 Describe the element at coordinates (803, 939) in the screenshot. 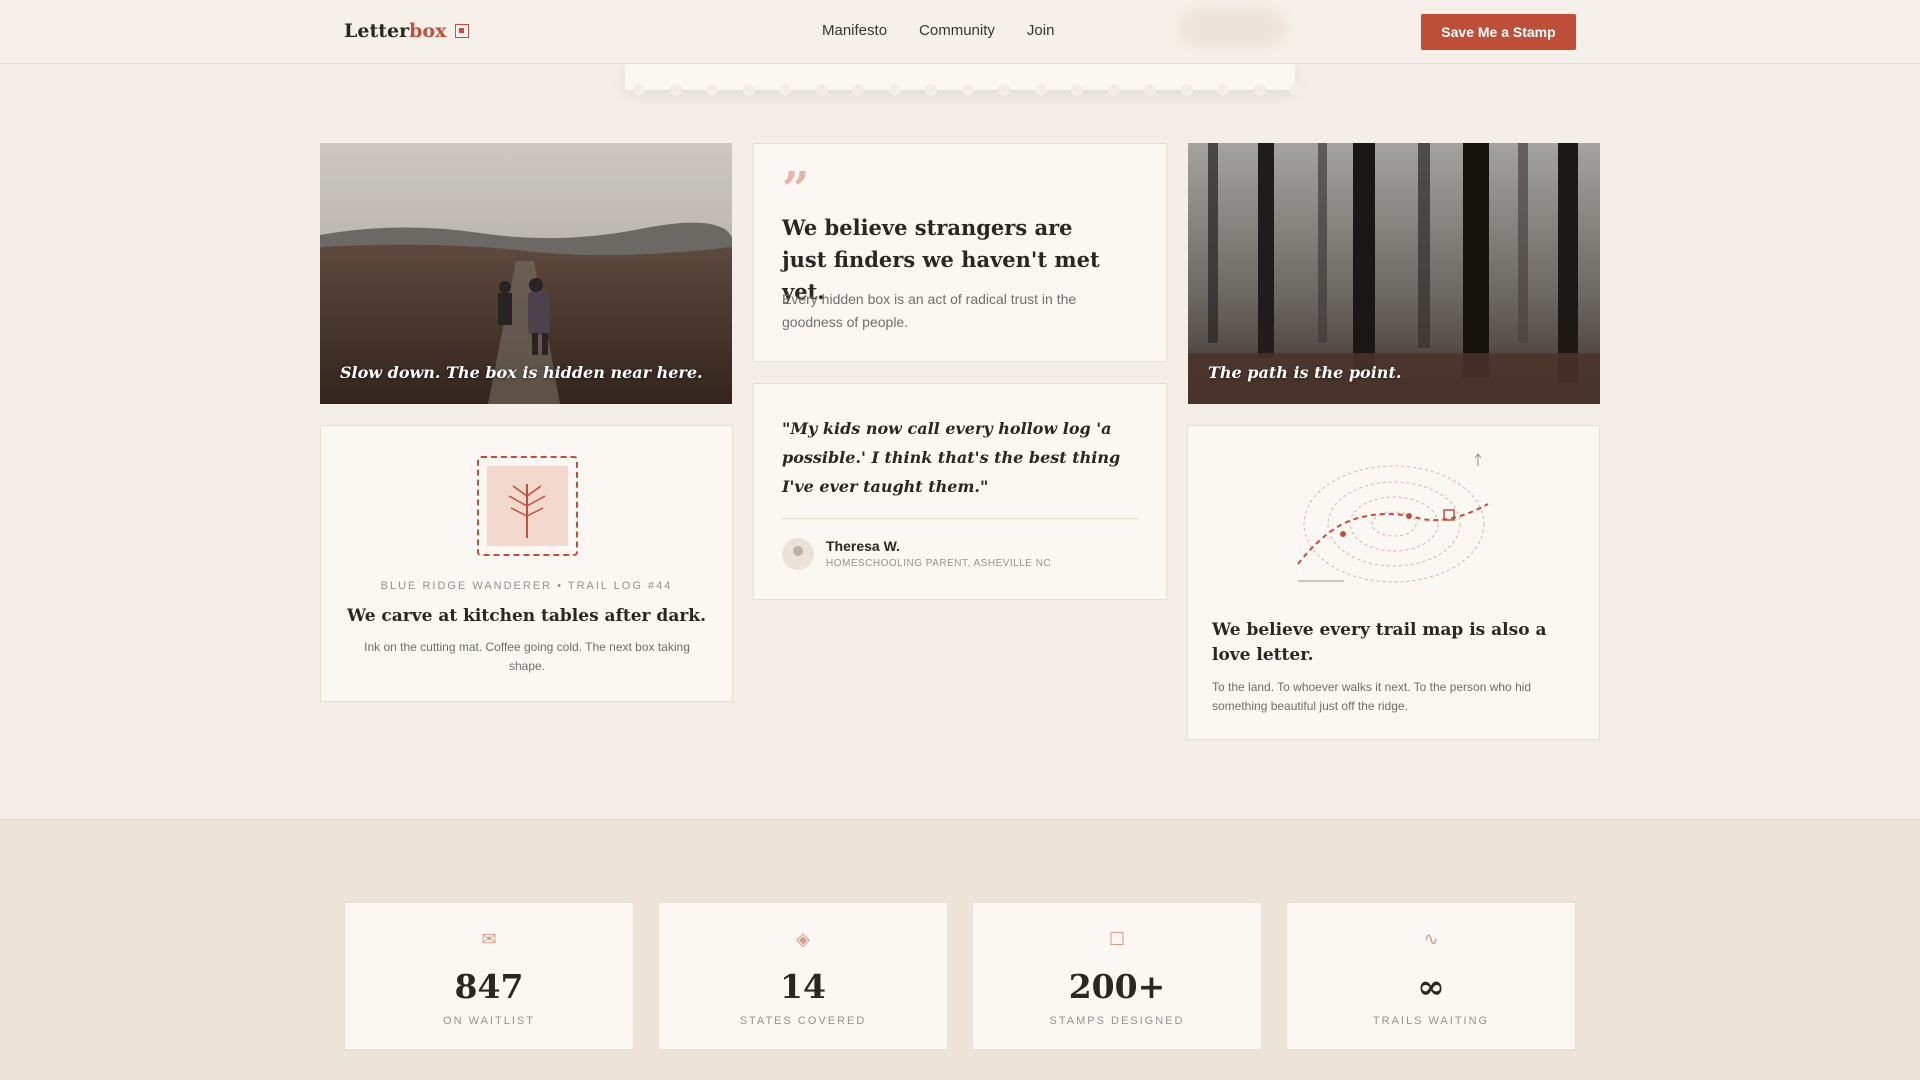

I see `diamond-icon: ◈` at that location.